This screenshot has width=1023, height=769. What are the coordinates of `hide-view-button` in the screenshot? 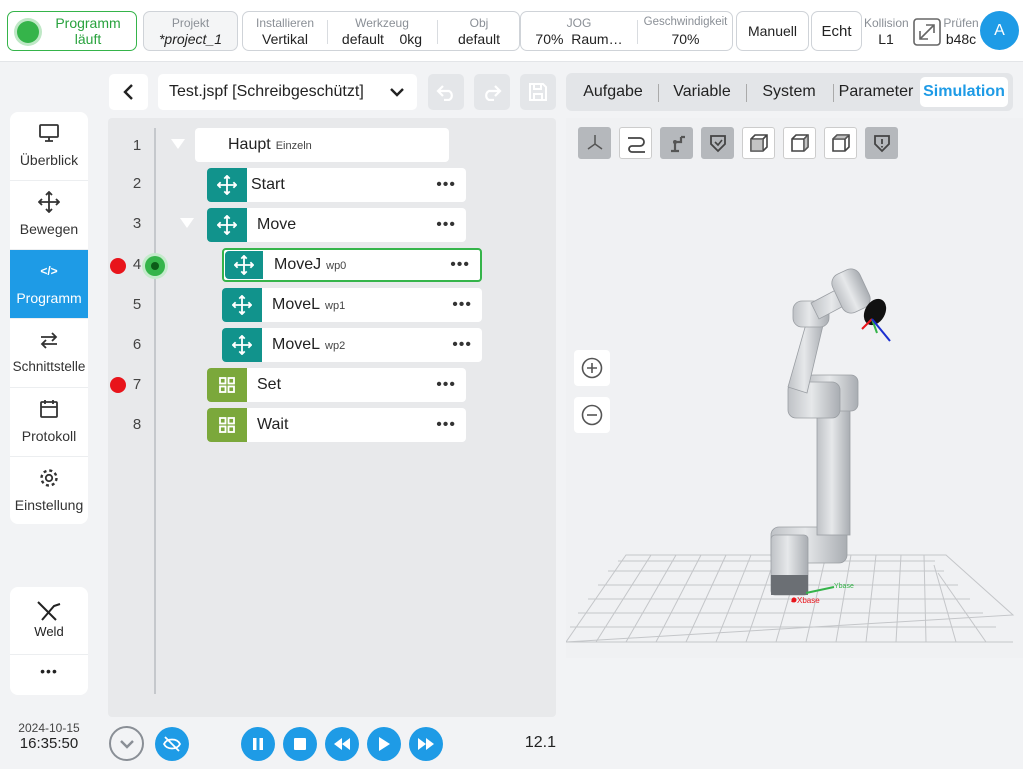 It's located at (172, 744).